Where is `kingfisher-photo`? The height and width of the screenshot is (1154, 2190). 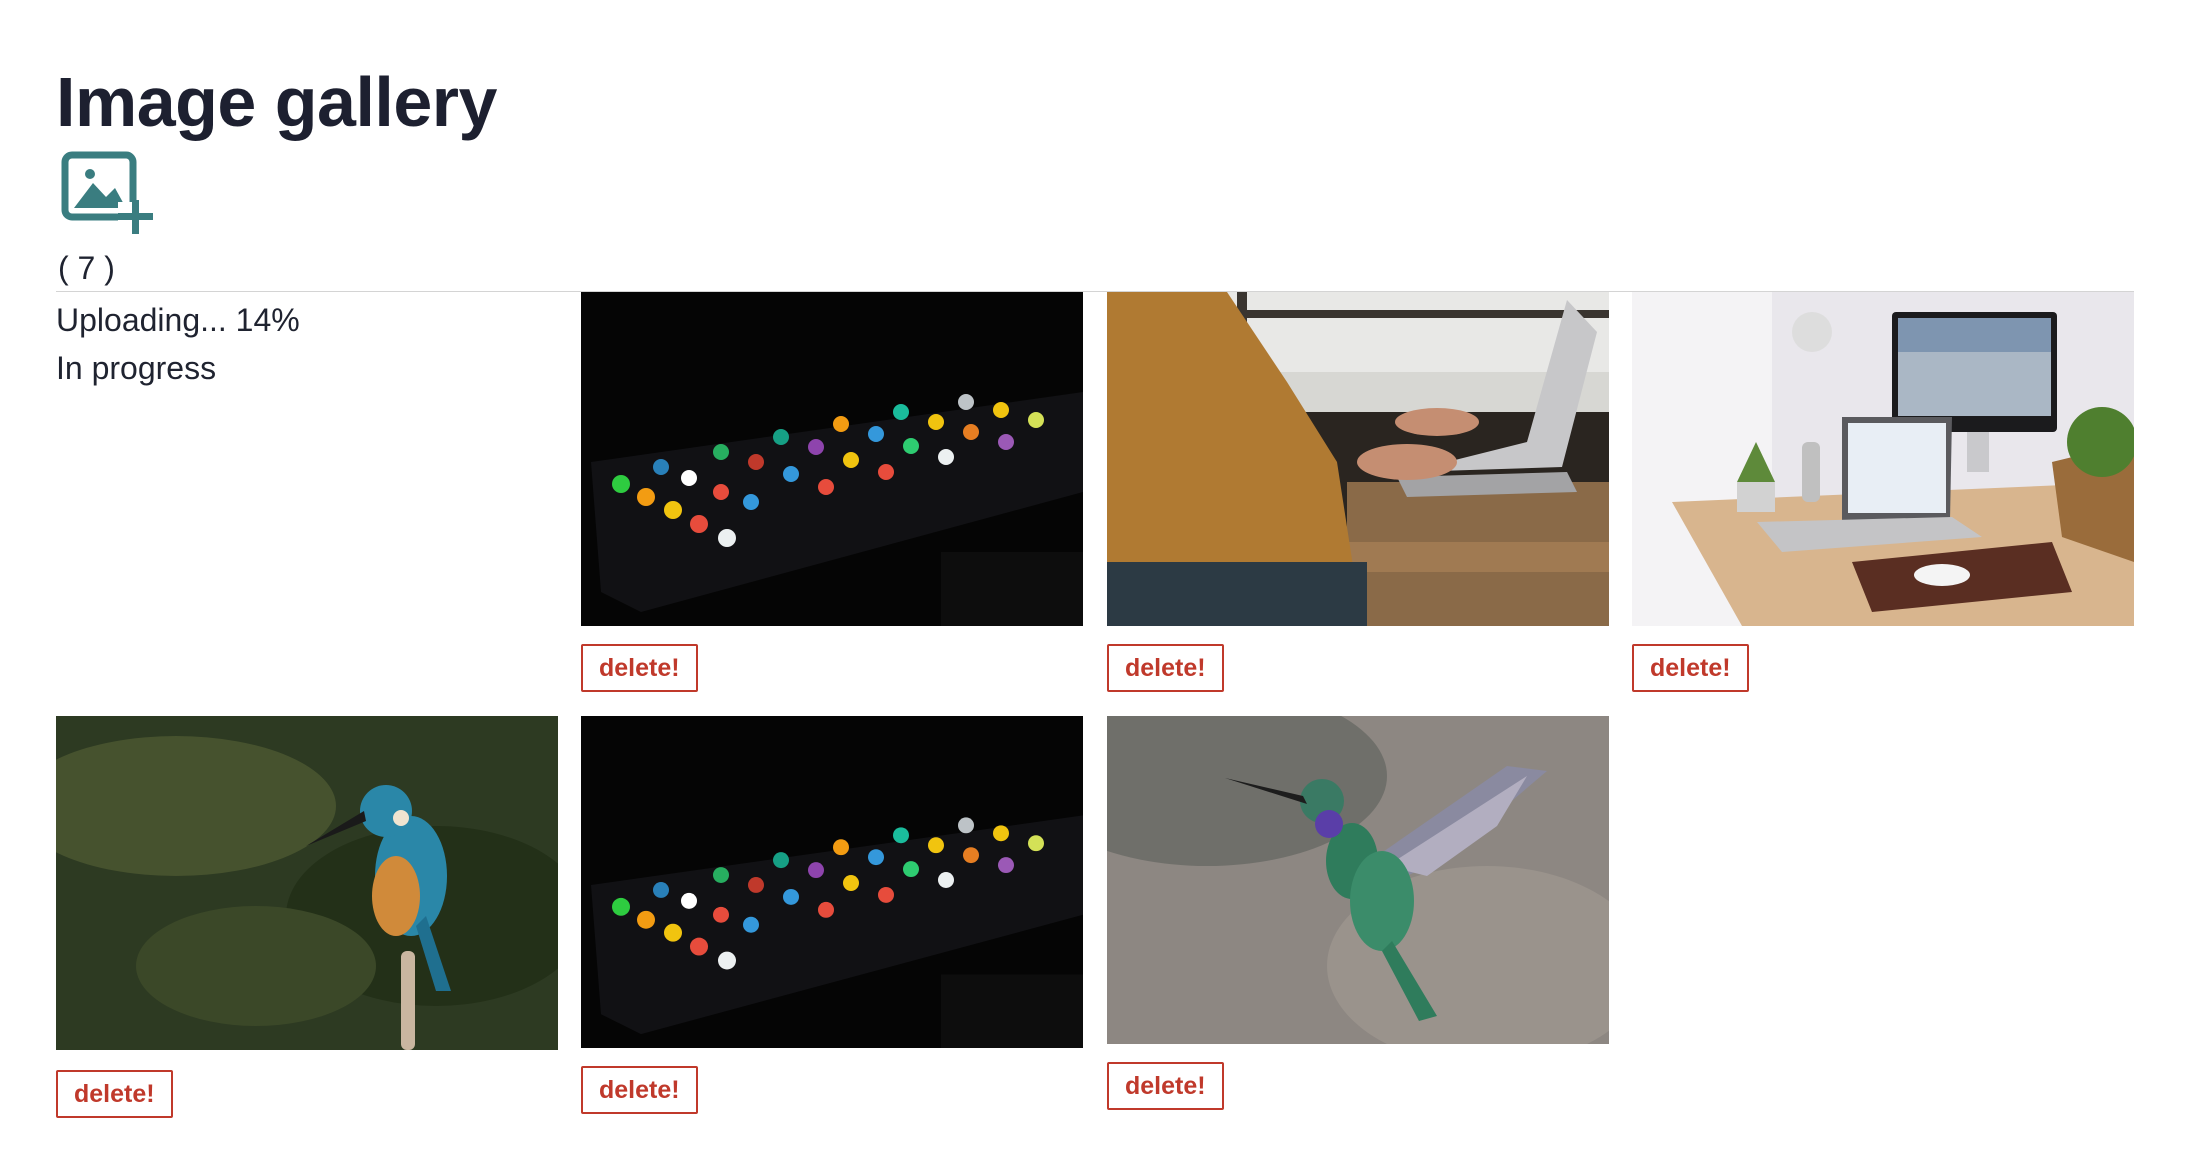
kingfisher-photo is located at coordinates (307, 883).